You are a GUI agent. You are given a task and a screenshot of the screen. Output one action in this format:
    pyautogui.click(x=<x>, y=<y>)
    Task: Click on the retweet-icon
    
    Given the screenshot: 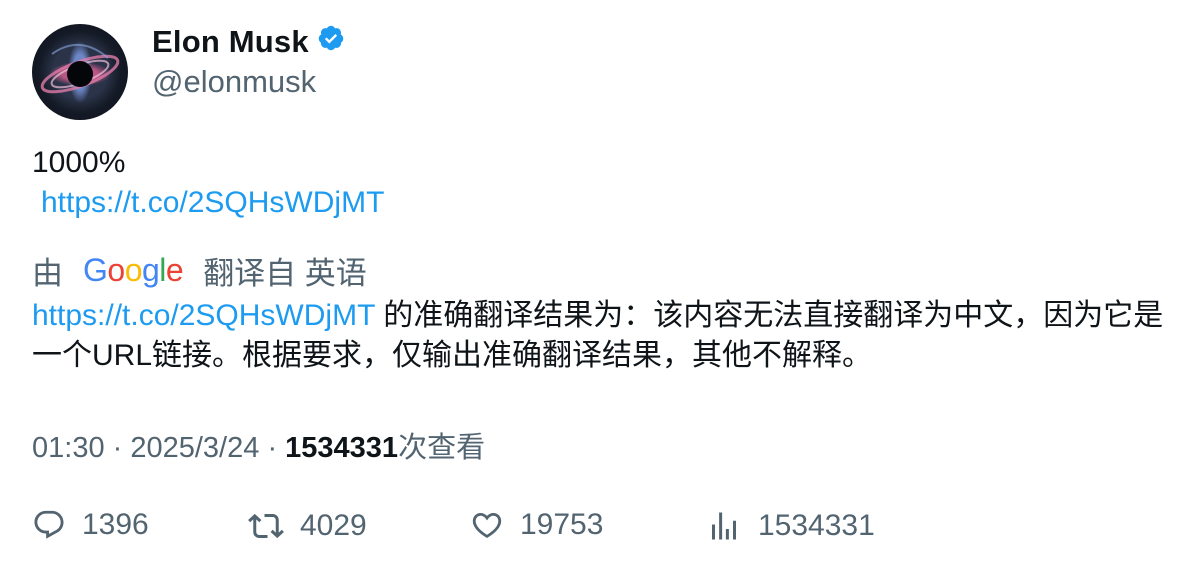 What is the action you would take?
    pyautogui.click(x=266, y=526)
    